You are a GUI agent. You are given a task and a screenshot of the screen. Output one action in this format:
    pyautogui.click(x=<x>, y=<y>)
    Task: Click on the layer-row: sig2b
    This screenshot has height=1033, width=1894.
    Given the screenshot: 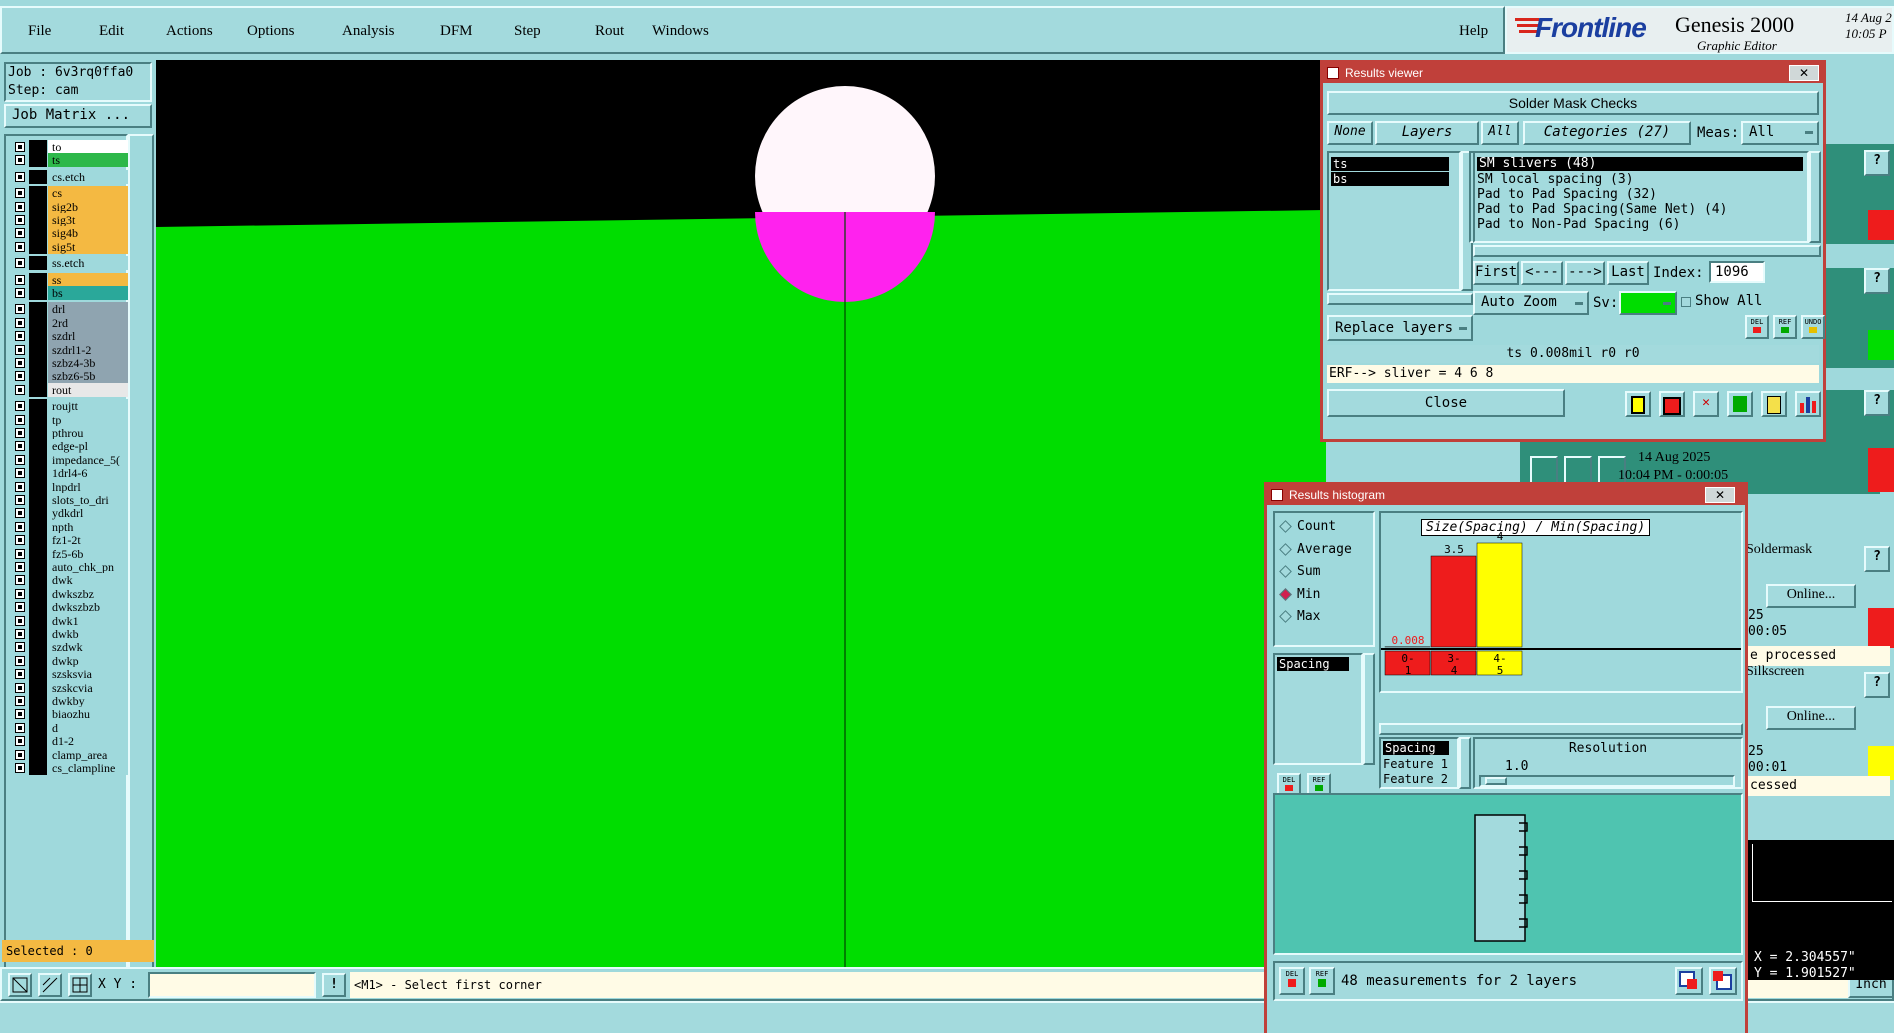 What is the action you would take?
    pyautogui.click(x=73, y=206)
    